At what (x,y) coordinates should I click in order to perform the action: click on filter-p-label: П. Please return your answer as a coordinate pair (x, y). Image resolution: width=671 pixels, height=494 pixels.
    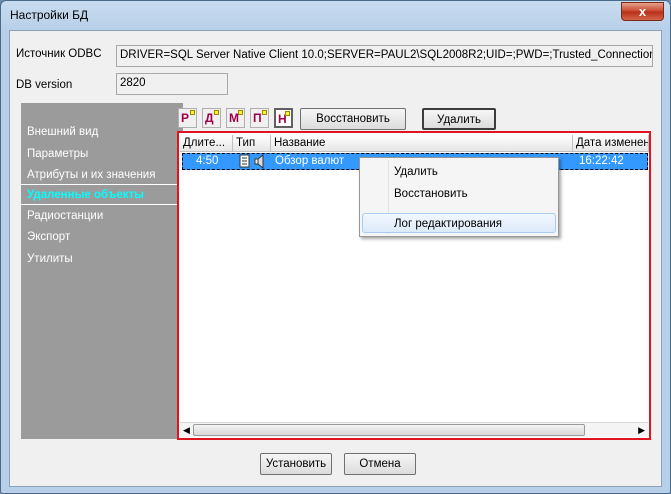
    Looking at the image, I should click on (257, 118).